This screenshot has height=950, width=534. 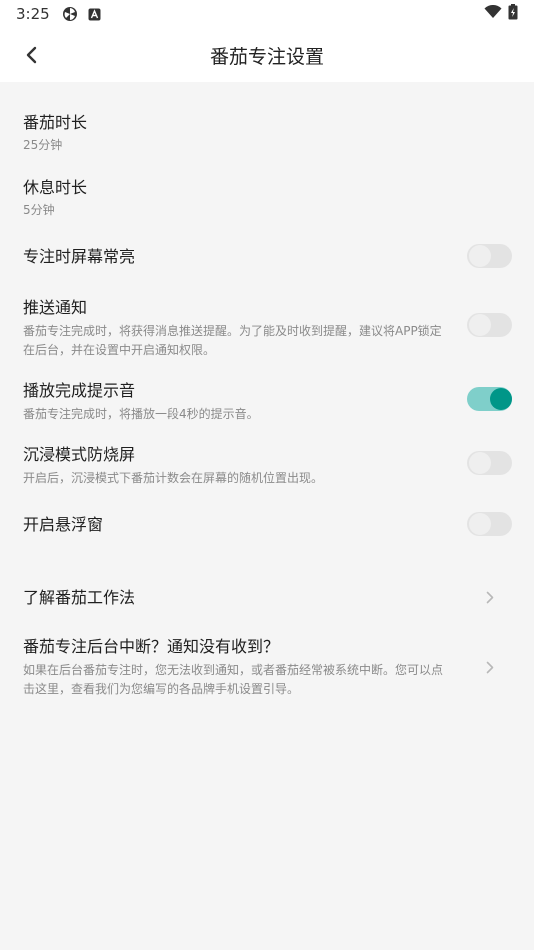 What do you see at coordinates (267, 402) in the screenshot?
I see `setting-completion-sound: 播放完成提示音 番茄专注完成时，将播放一段4秒的提示音。` at bounding box center [267, 402].